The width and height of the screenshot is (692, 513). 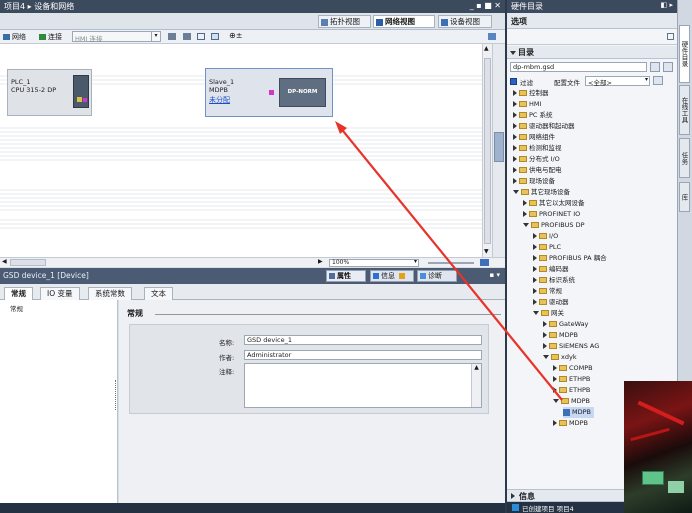 I want to click on catalog-tree-item: PLC, so click(x=547, y=247).